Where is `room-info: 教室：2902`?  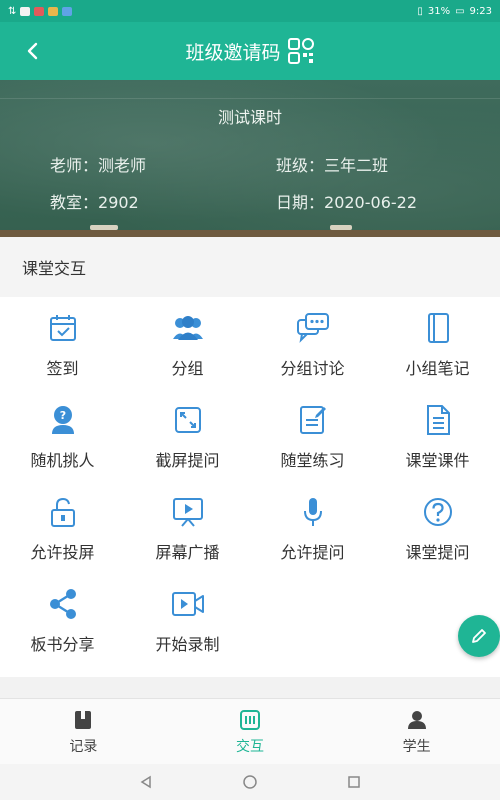
room-info: 教室：2902 is located at coordinates (94, 201).